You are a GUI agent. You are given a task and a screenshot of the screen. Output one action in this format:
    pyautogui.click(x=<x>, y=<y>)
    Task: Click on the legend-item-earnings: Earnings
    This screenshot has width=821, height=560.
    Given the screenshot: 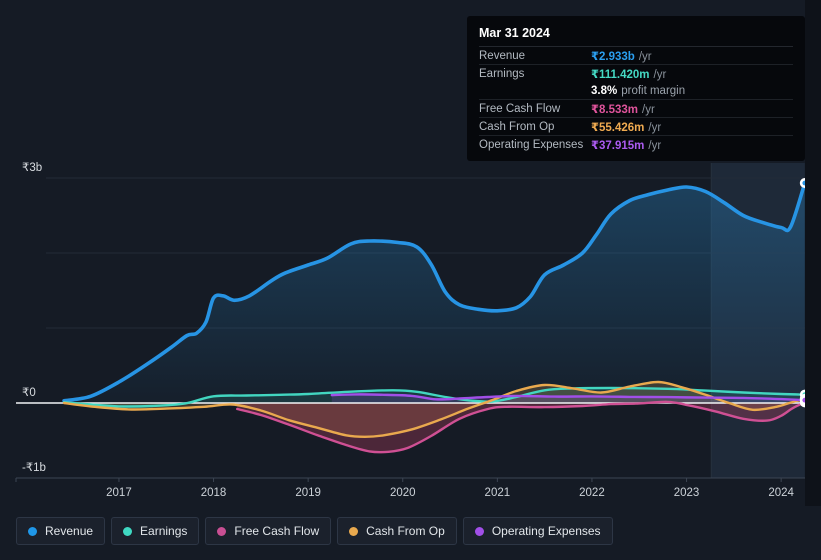 What is the action you would take?
    pyautogui.click(x=155, y=531)
    